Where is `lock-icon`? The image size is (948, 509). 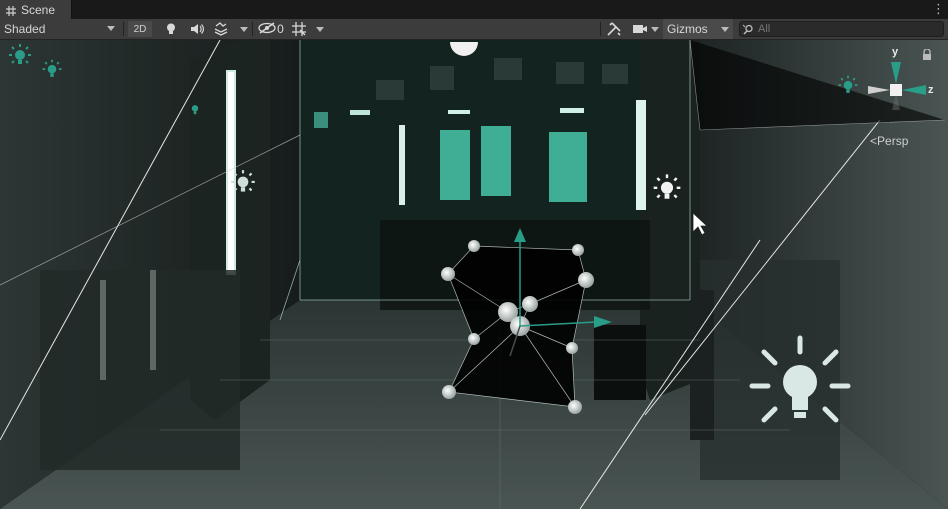
lock-icon is located at coordinates (927, 55).